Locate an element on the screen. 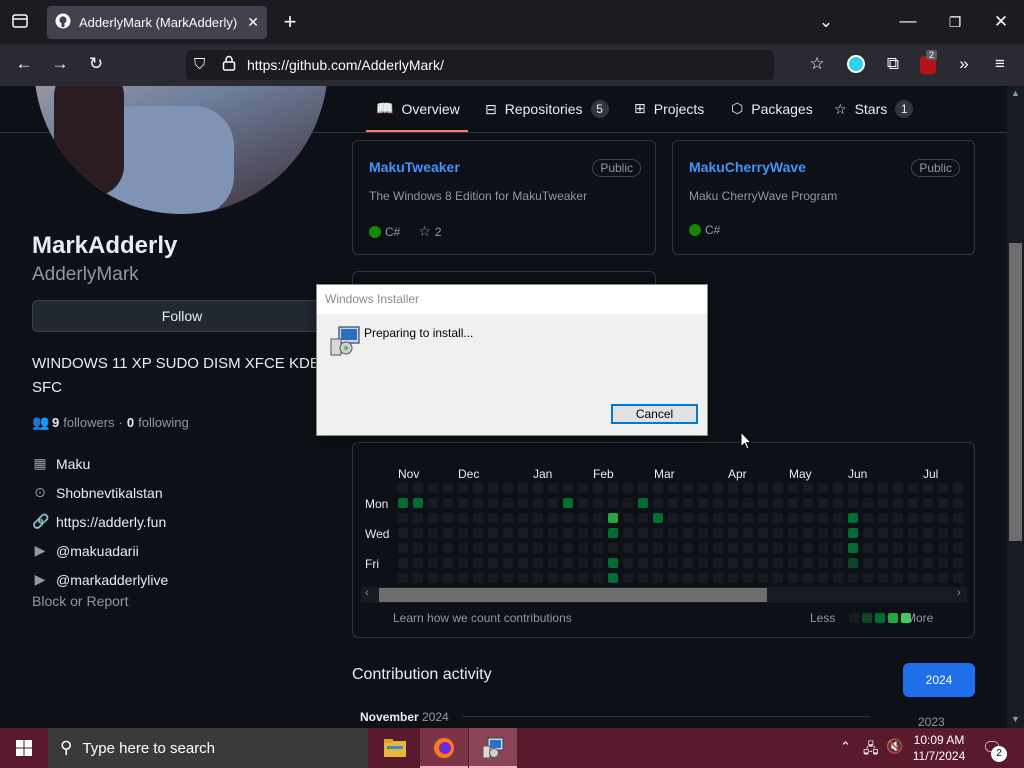 The height and width of the screenshot is (768, 1024). year-2024-button: 2024 is located at coordinates (939, 680).